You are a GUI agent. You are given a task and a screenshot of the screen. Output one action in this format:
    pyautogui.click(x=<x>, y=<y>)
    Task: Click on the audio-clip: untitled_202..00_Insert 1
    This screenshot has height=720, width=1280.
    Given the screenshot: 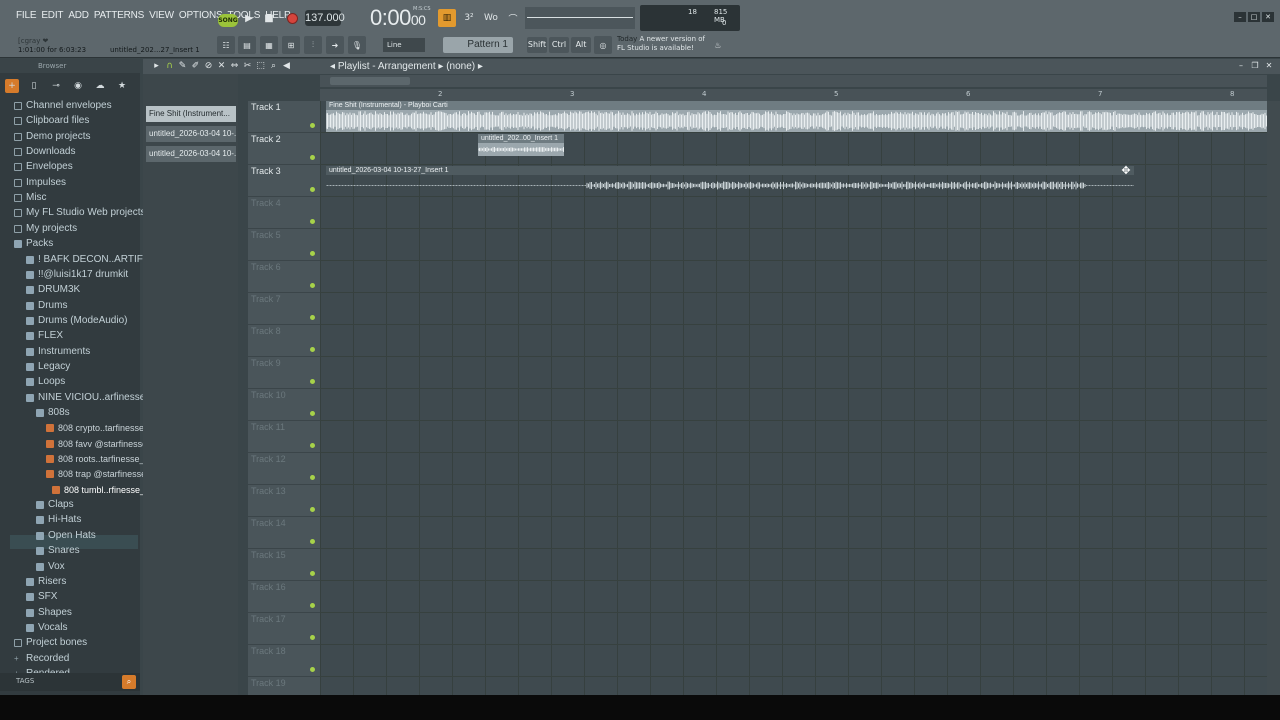 What is the action you would take?
    pyautogui.click(x=521, y=145)
    